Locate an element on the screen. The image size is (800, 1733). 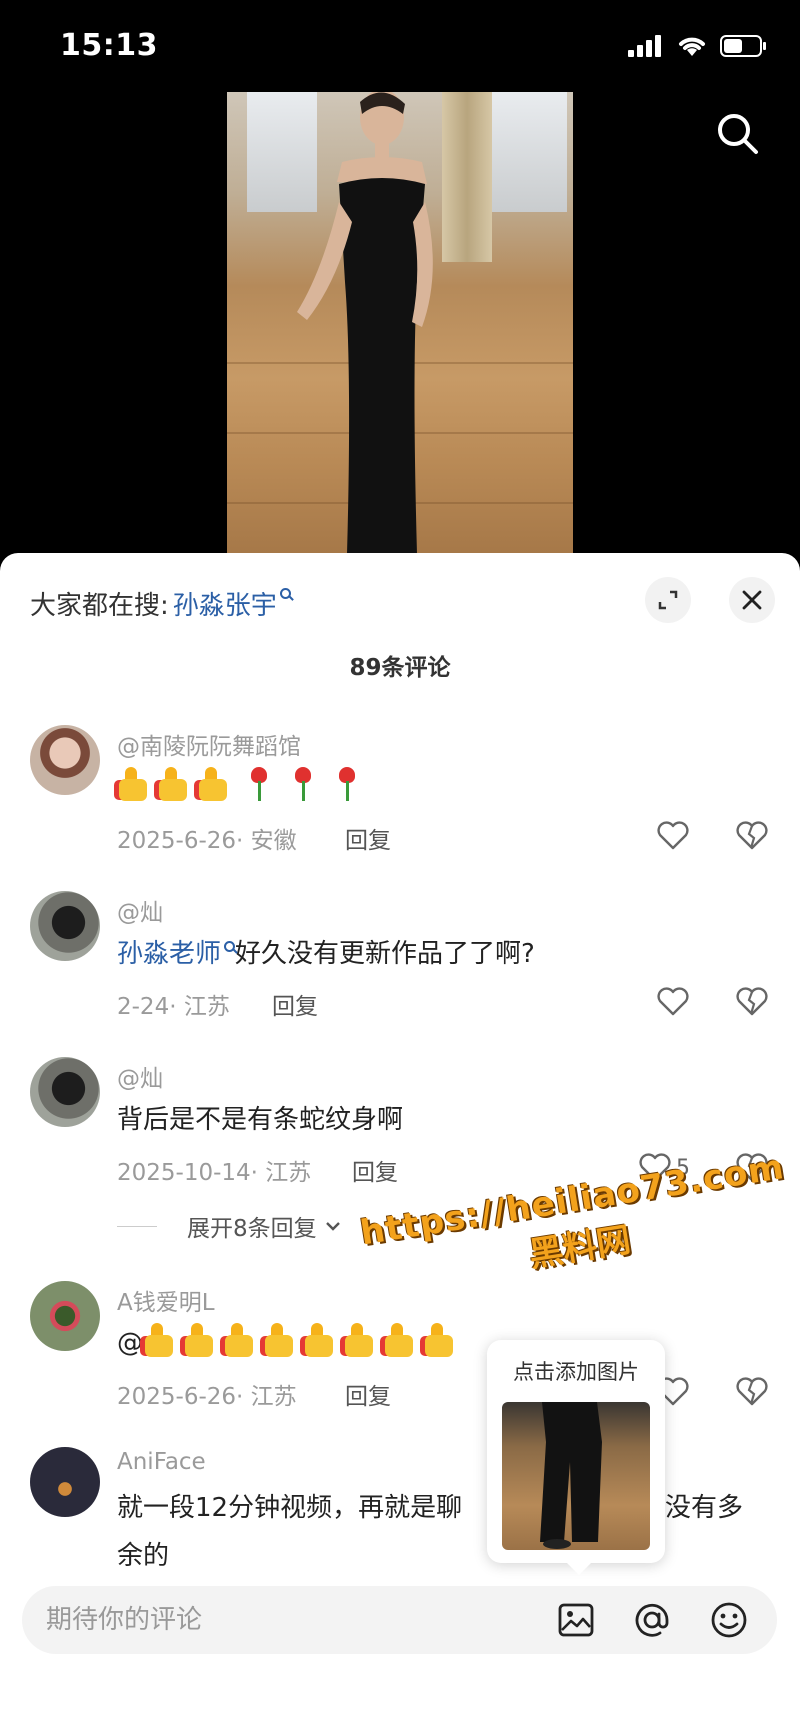
comment-text: 孙淼老师 好久没有更新作品了了啊? is located at coordinates (326, 951).